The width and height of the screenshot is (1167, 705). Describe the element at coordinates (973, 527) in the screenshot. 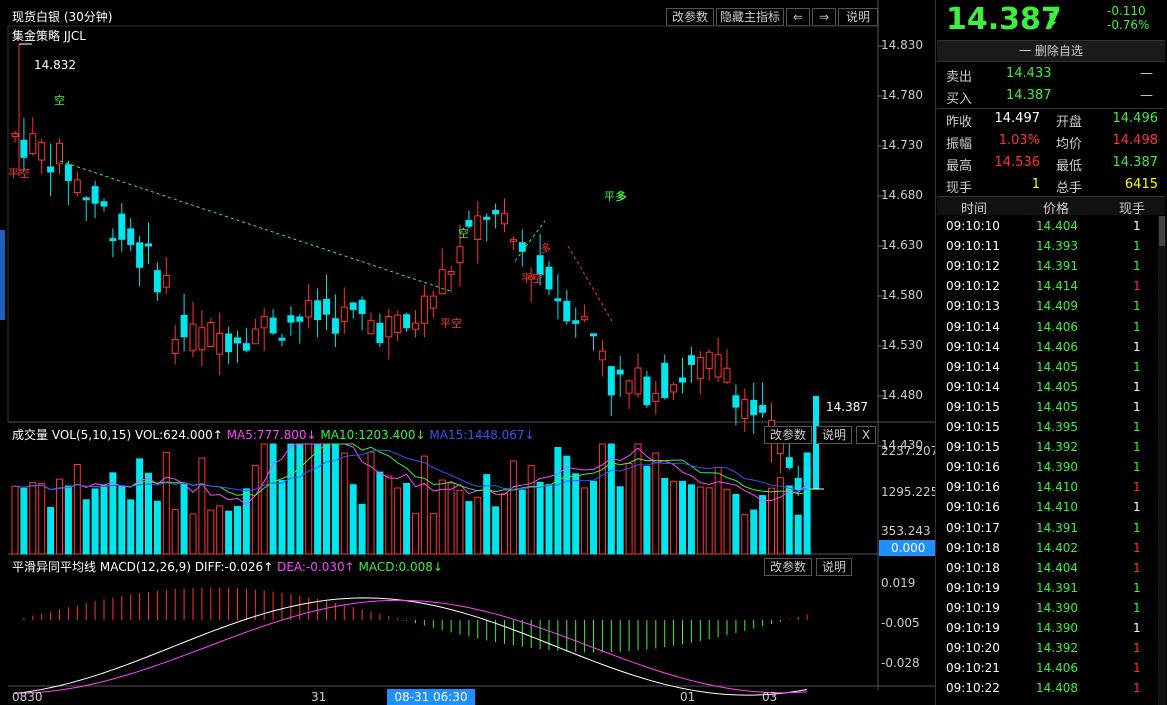

I see `tick-time: 09:10:17` at that location.